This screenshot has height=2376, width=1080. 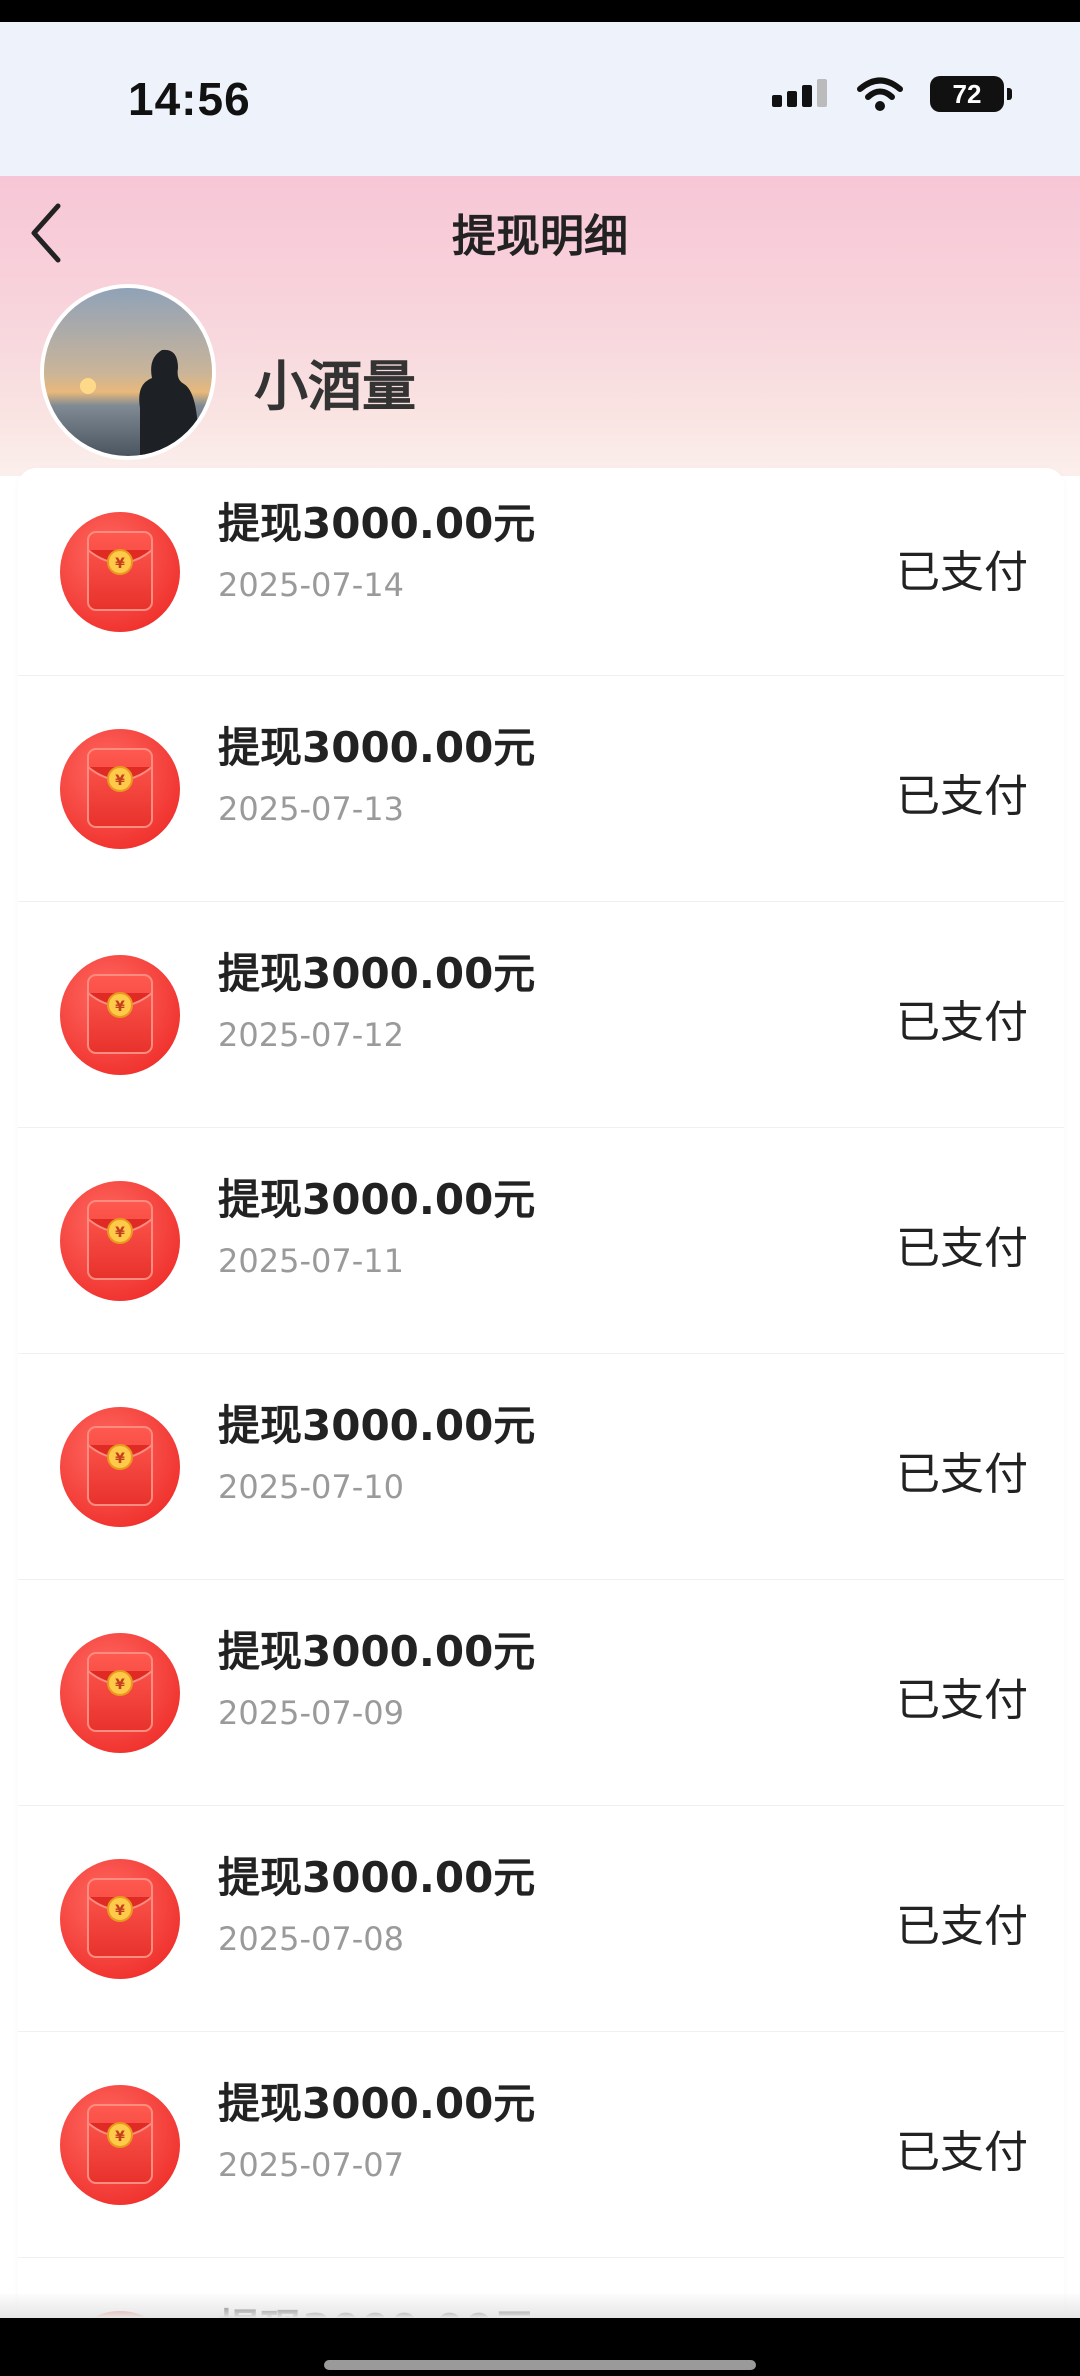 What do you see at coordinates (311, 1487) in the screenshot?
I see `item-date: 2025-07-10` at bounding box center [311, 1487].